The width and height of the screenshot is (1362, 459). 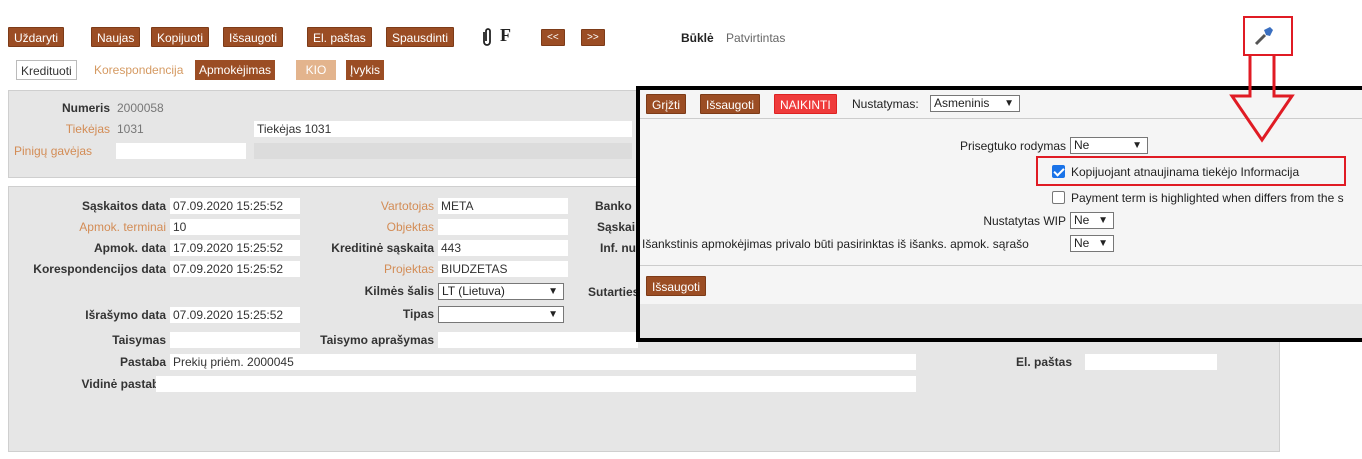 I want to click on corr-date-field: 07.09.2020 15:25:52, so click(x=235, y=269).